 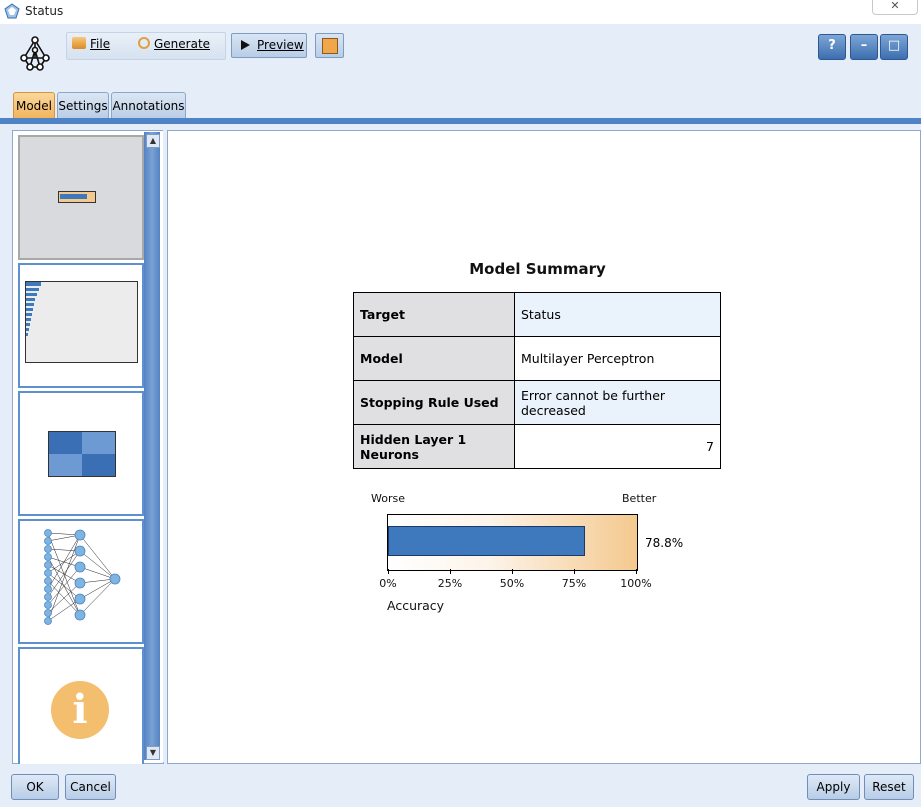 I want to click on tab-model: Model, so click(x=34, y=105).